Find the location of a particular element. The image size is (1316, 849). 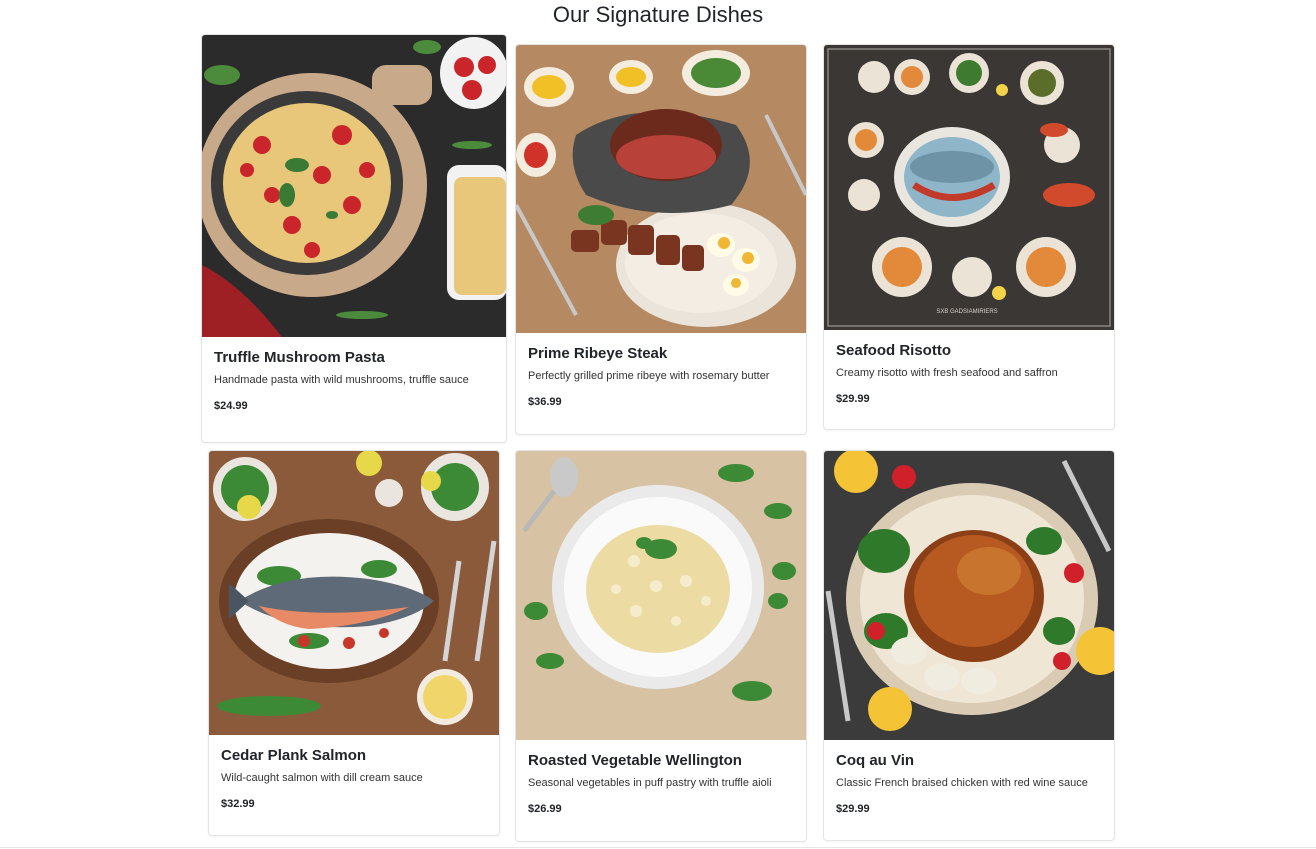

roast-chicken-photo is located at coordinates (969, 595).